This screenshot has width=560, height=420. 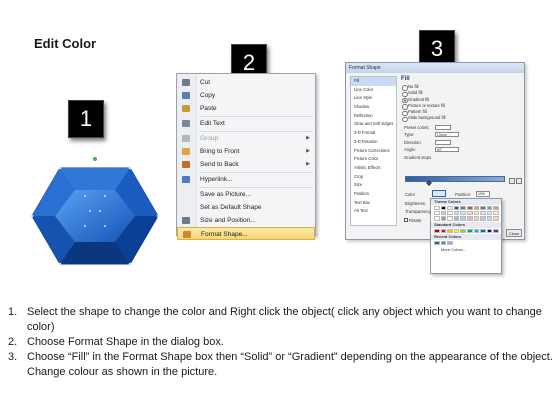 I want to click on nav-item-position: Position, so click(x=373, y=194).